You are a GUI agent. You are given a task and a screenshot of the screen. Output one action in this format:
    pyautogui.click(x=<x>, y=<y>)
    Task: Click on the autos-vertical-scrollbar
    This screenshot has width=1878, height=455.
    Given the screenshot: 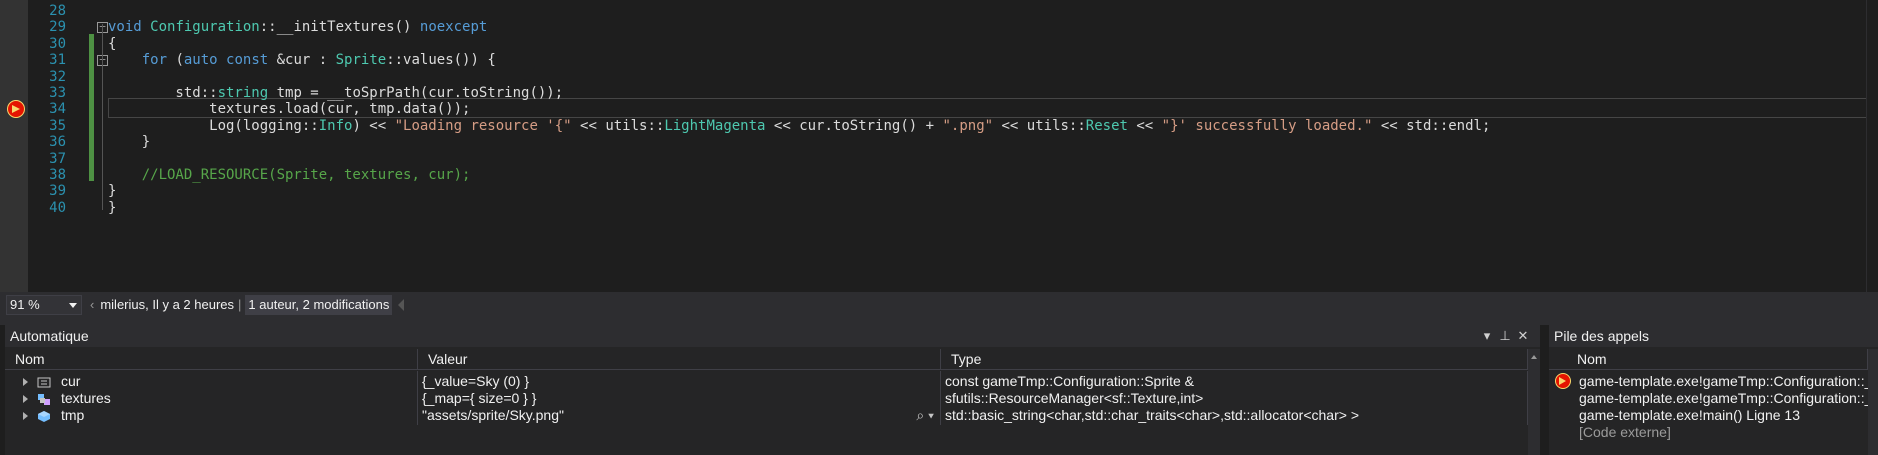 What is the action you would take?
    pyautogui.click(x=1534, y=402)
    